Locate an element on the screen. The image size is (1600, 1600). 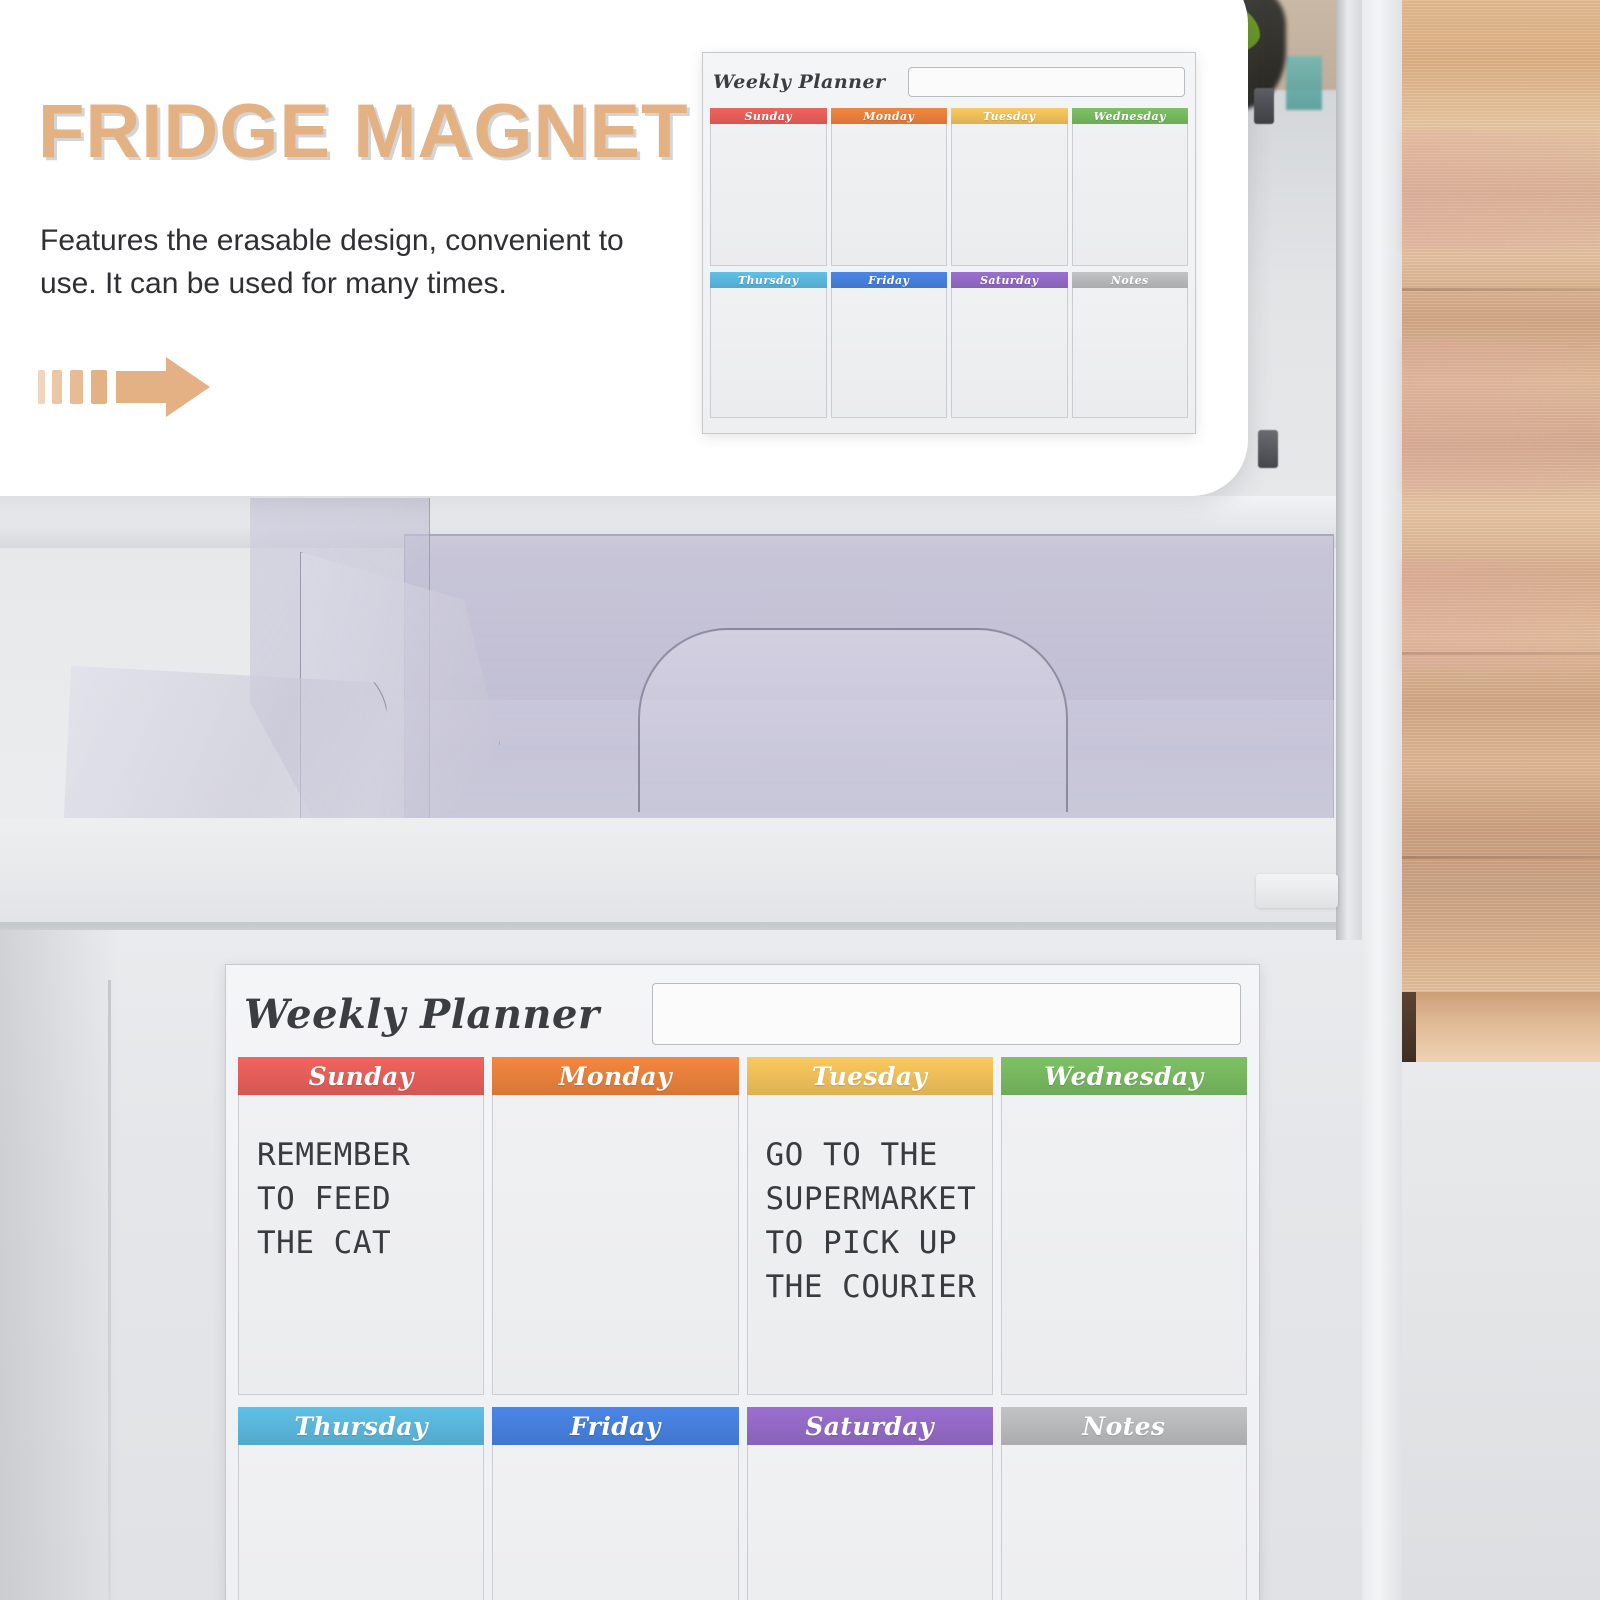
note-wednesday is located at coordinates (1124, 1114).